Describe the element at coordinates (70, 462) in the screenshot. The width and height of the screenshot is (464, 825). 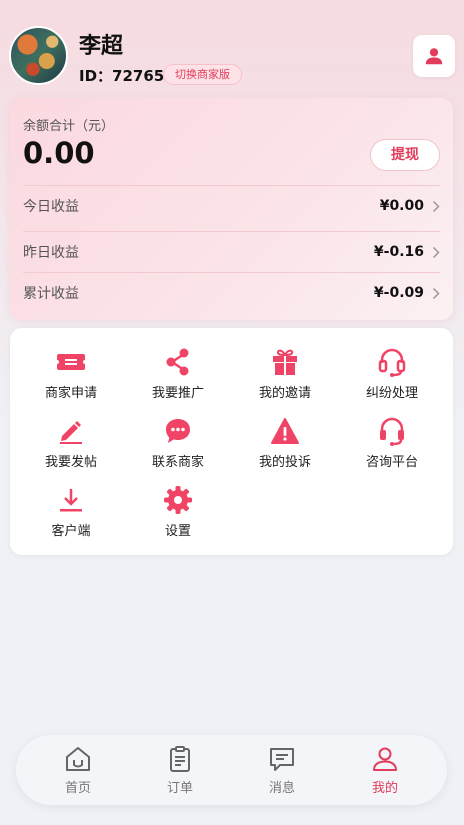
I see `menu-item-label: 我要发帖` at that location.